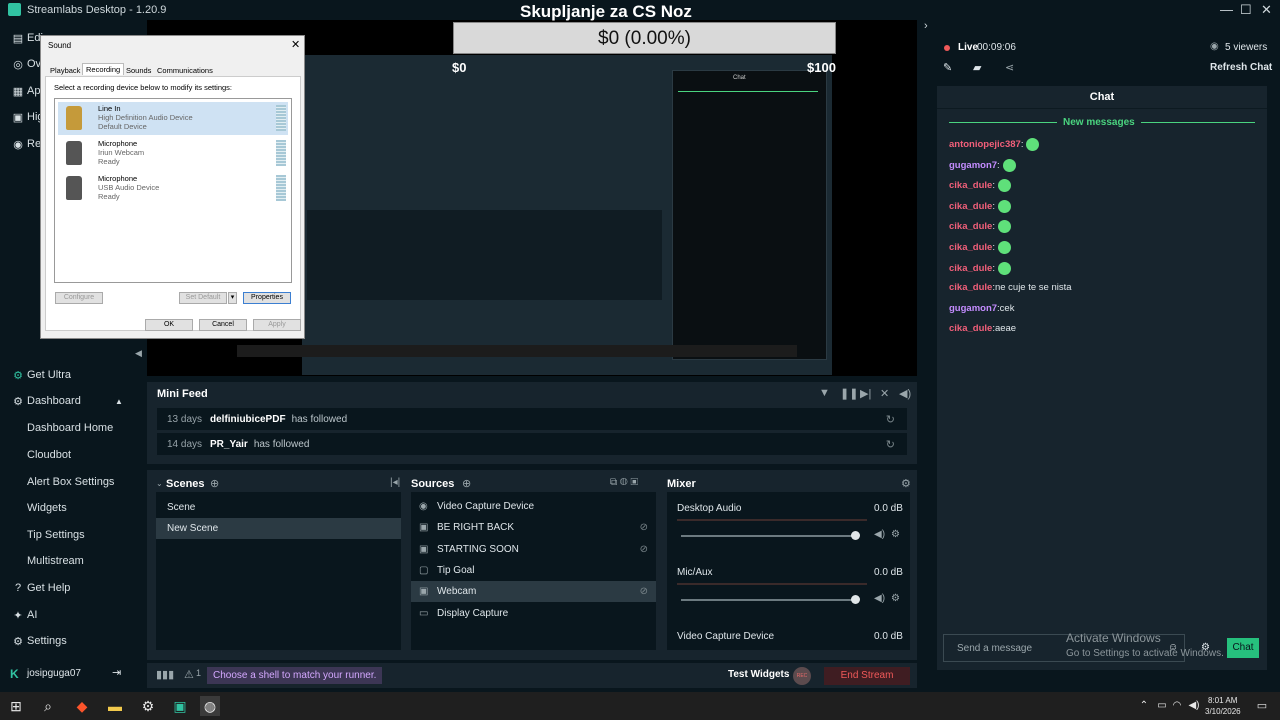 The height and width of the screenshot is (720, 1280). What do you see at coordinates (926, 26) in the screenshot?
I see `expand-chat-icon: ›` at bounding box center [926, 26].